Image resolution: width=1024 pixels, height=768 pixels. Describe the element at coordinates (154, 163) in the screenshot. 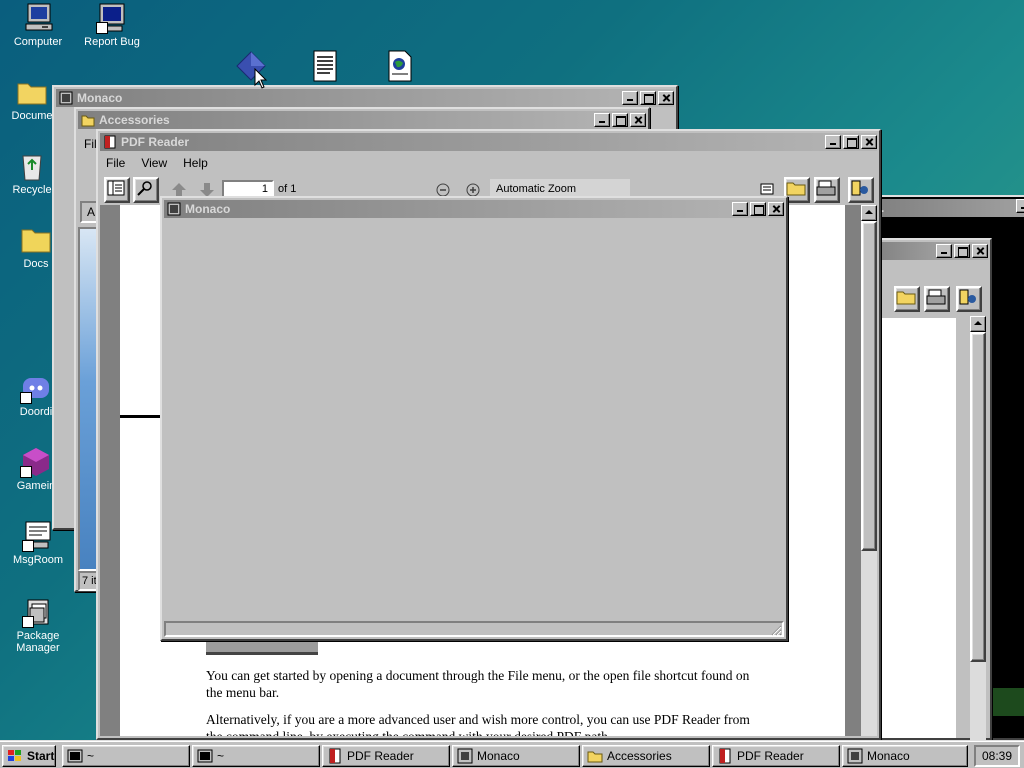

I see `menu-view: View` at that location.